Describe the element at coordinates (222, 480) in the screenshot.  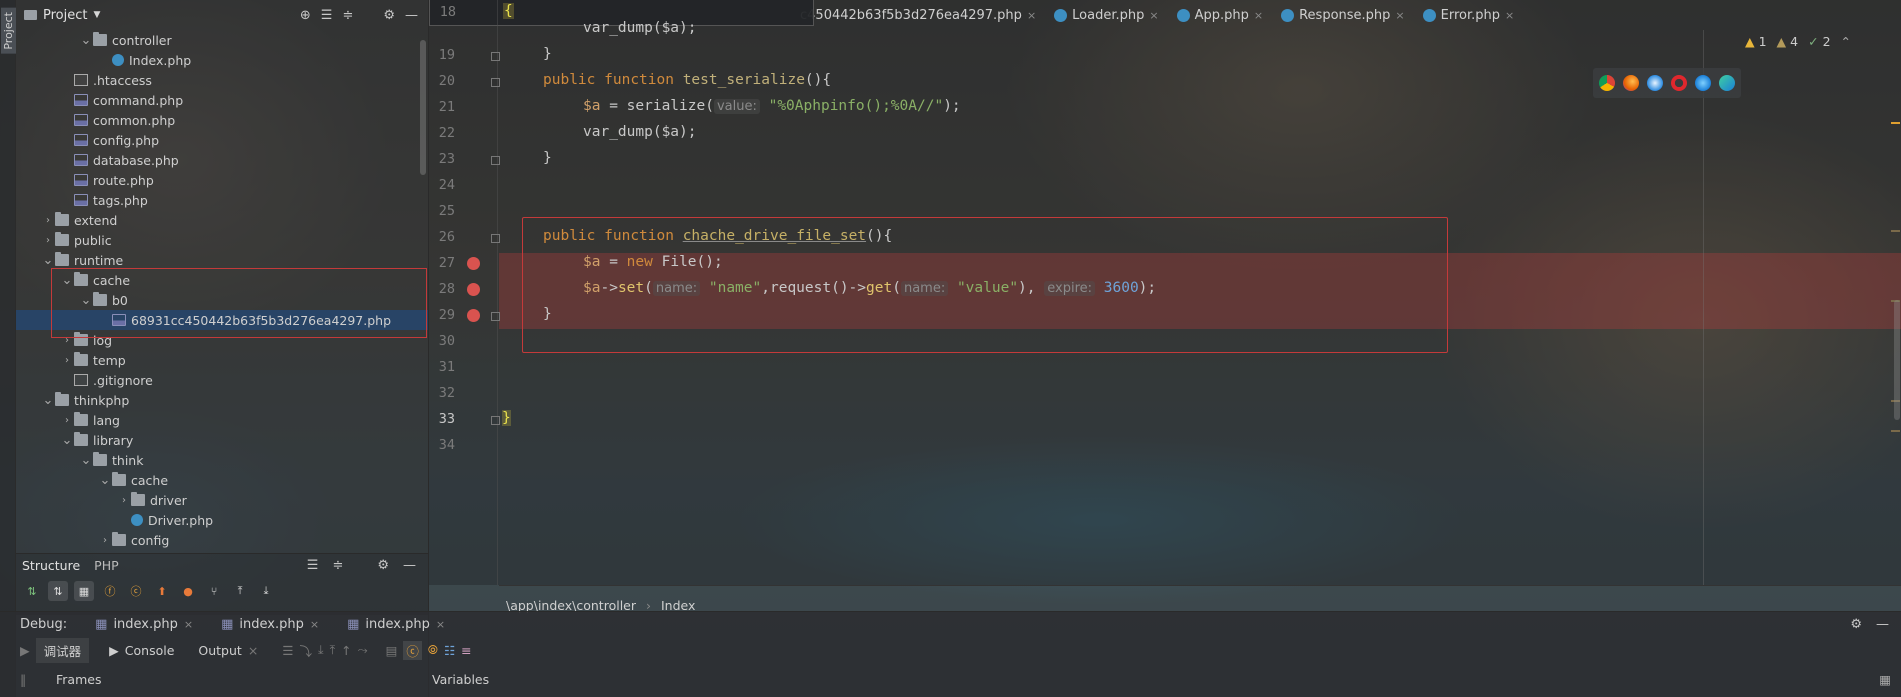
I see `tree-folder: ⌄ cache` at that location.